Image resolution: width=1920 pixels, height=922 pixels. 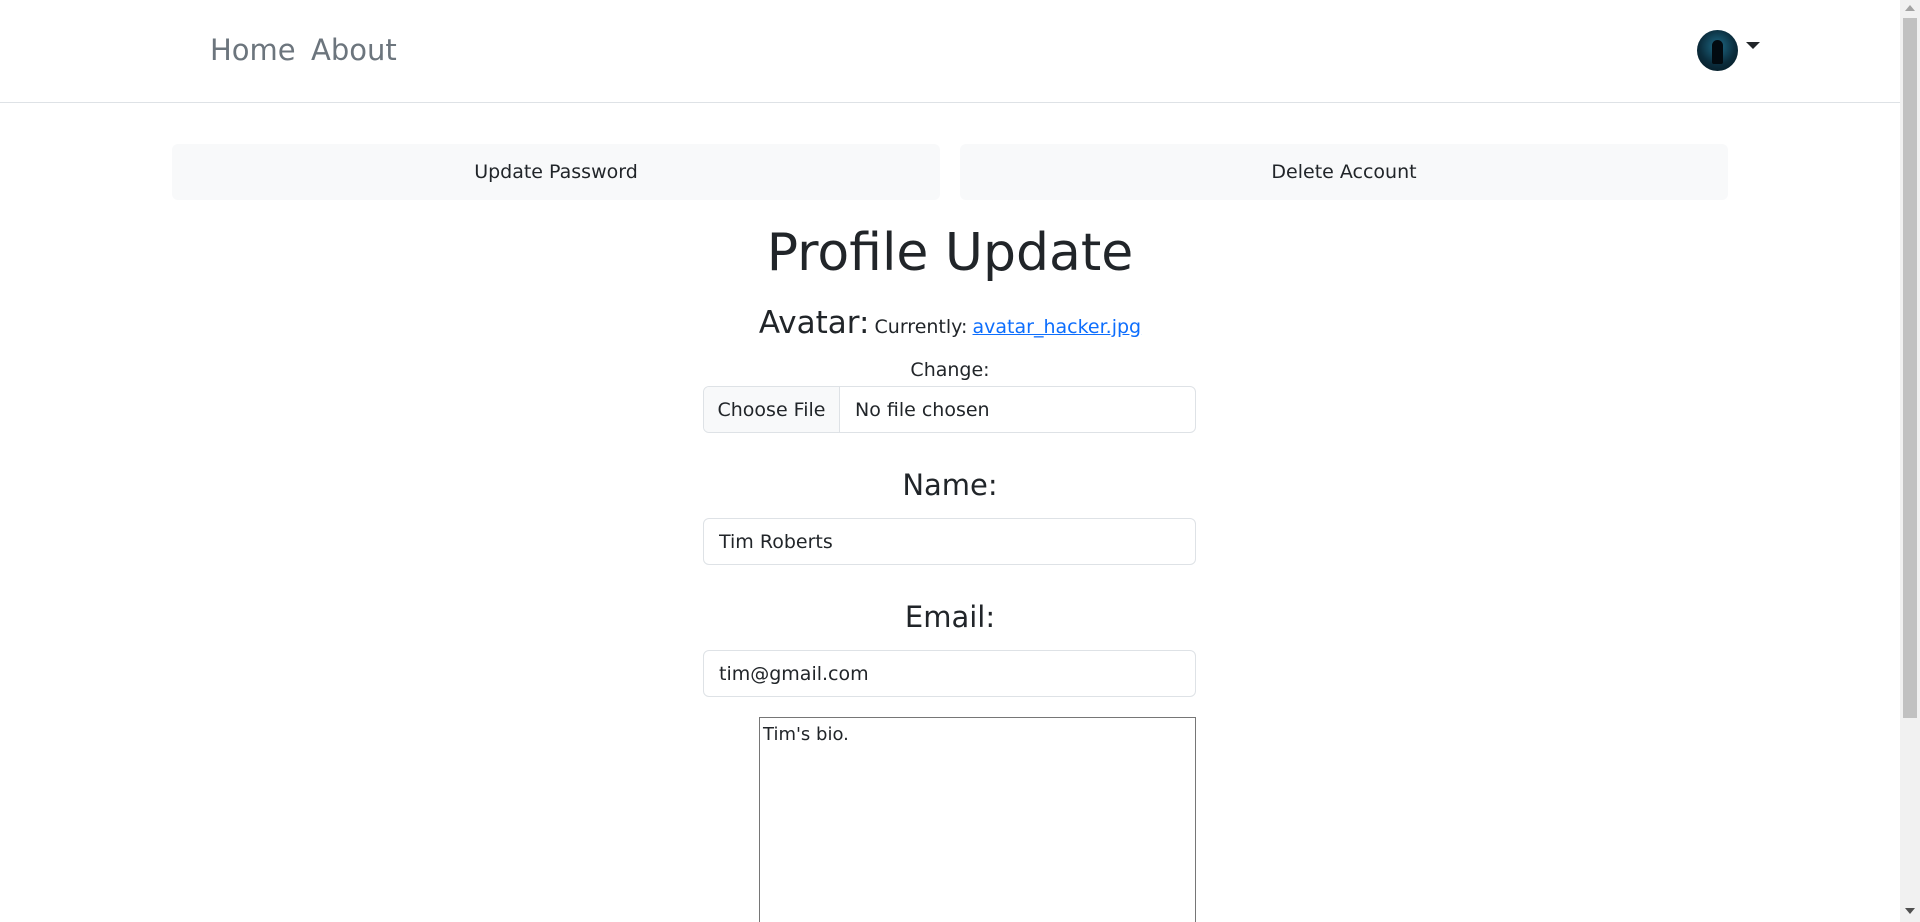 I want to click on name-input, so click(x=949, y=541).